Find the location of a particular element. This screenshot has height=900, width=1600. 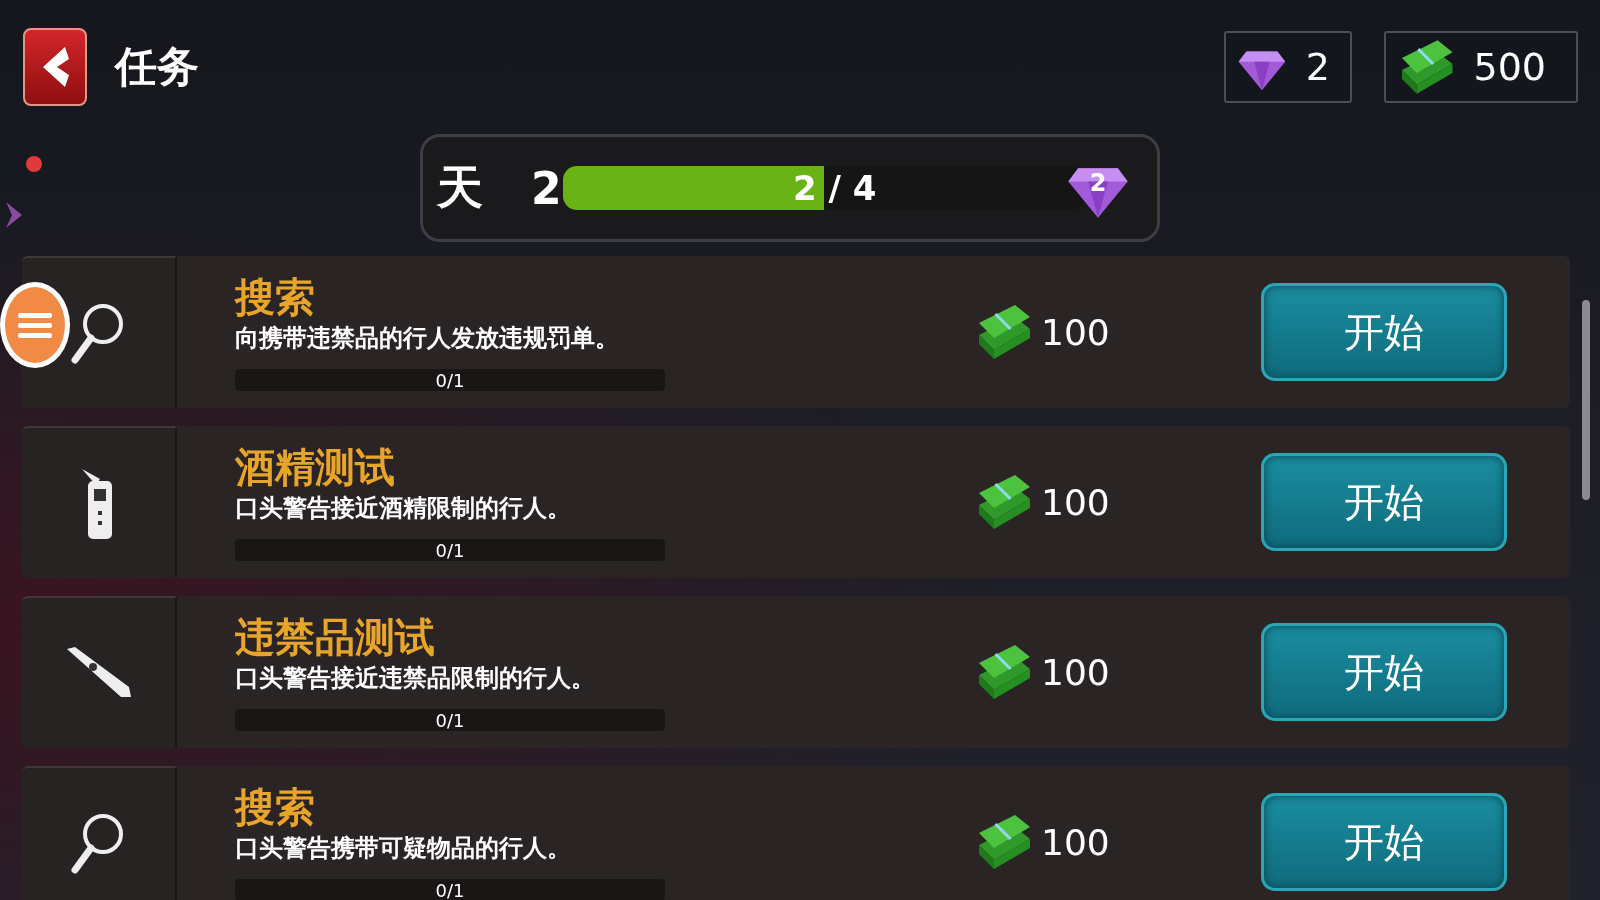

scrollbar is located at coordinates (1586, 400).